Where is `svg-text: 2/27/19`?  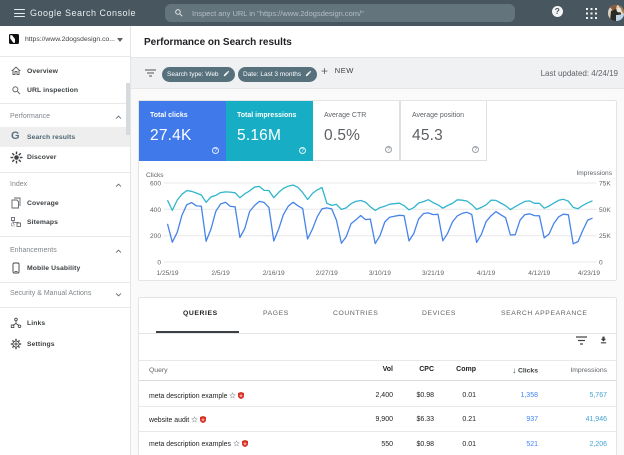 svg-text: 2/27/19 is located at coordinates (327, 273).